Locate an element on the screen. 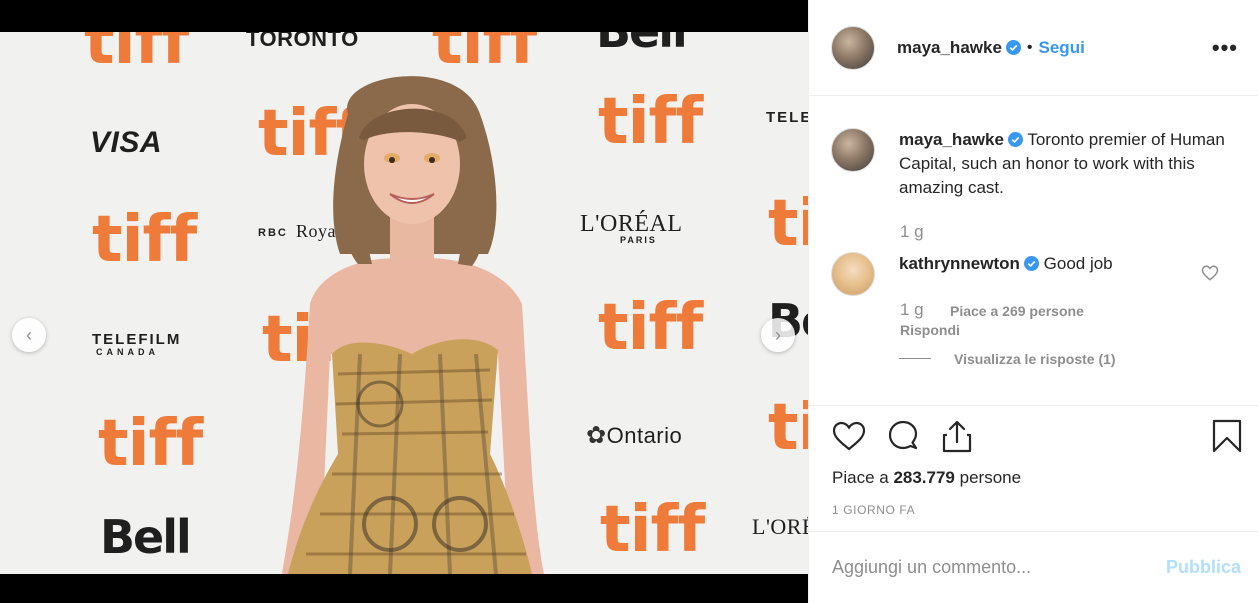 This screenshot has width=1258, height=603. comment-likes: Piace a 269 persone is located at coordinates (1017, 311).